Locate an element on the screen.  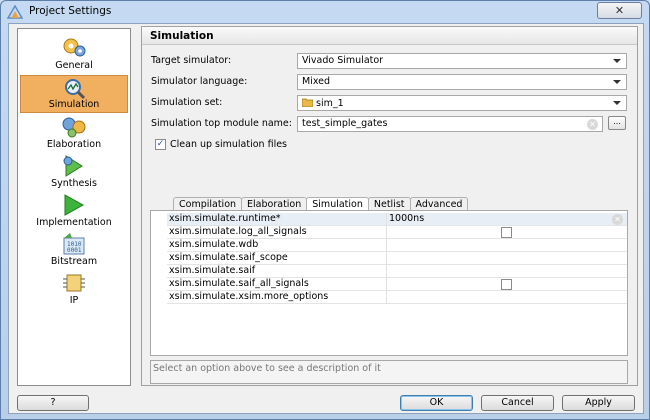
property-name: xsim.simulate.runtime* is located at coordinates (225, 218).